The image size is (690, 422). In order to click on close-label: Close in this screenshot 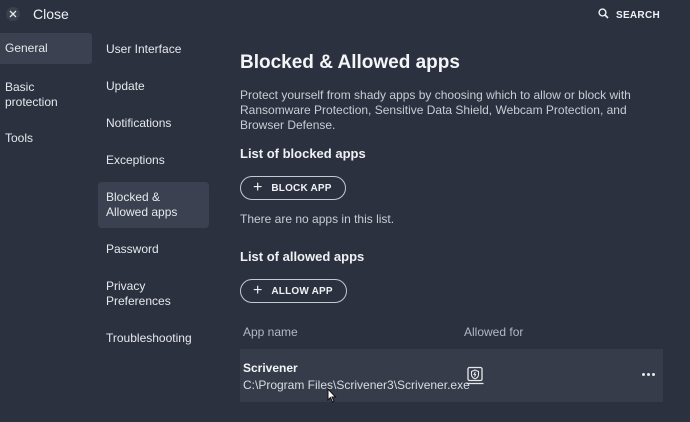, I will do `click(51, 14)`.